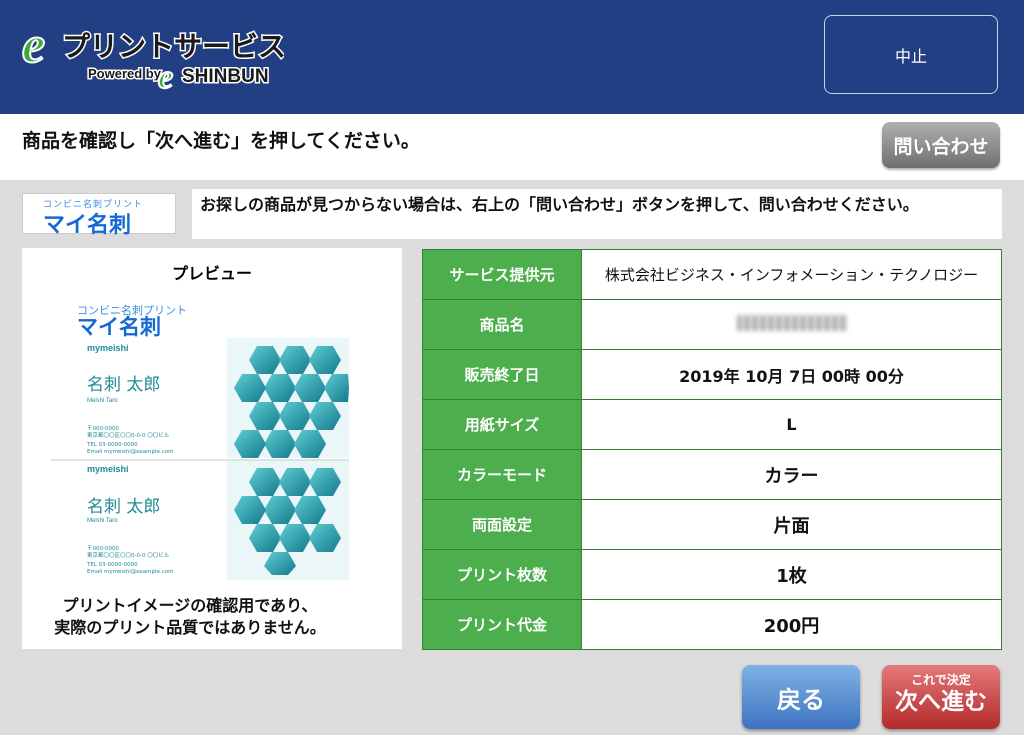 The image size is (1024, 735). I want to click on blurred-product-name, so click(791, 322).